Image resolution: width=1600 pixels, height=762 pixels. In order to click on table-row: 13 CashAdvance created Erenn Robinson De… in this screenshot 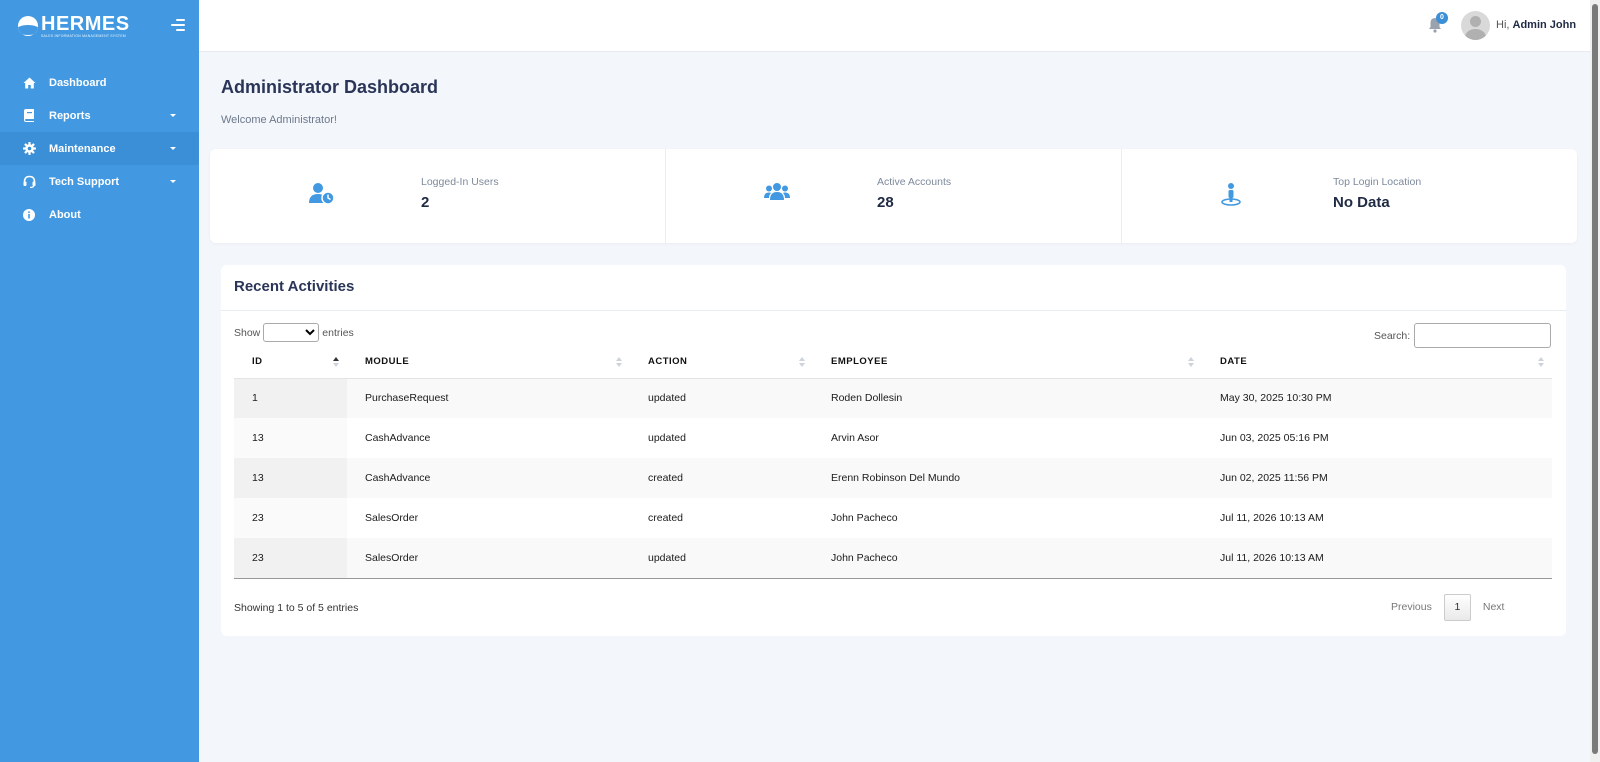, I will do `click(893, 478)`.